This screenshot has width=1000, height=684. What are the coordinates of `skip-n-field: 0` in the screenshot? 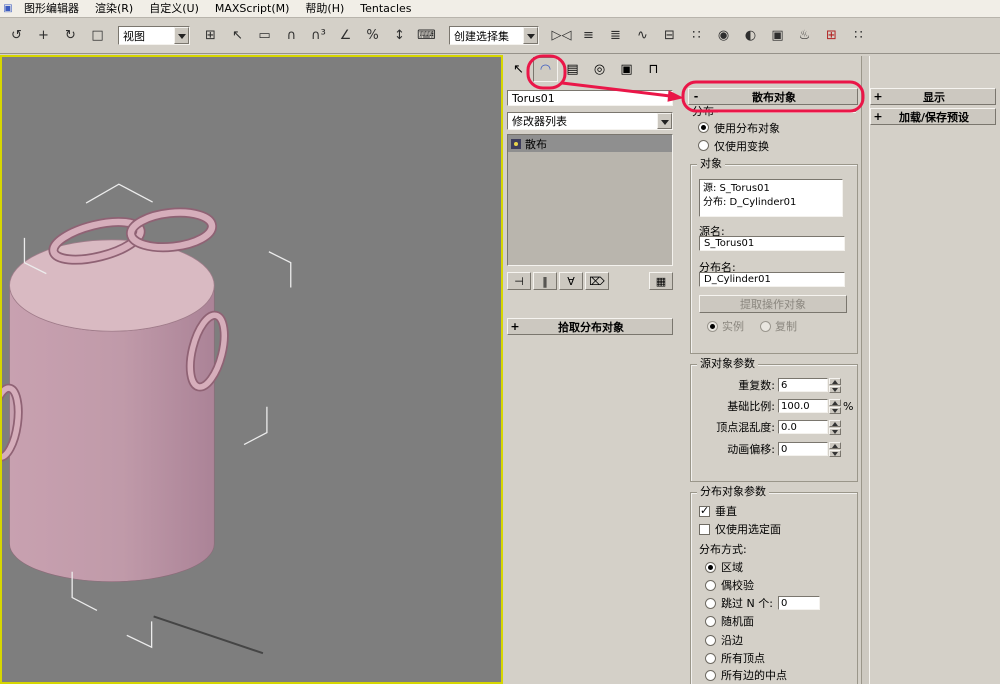 It's located at (798, 603).